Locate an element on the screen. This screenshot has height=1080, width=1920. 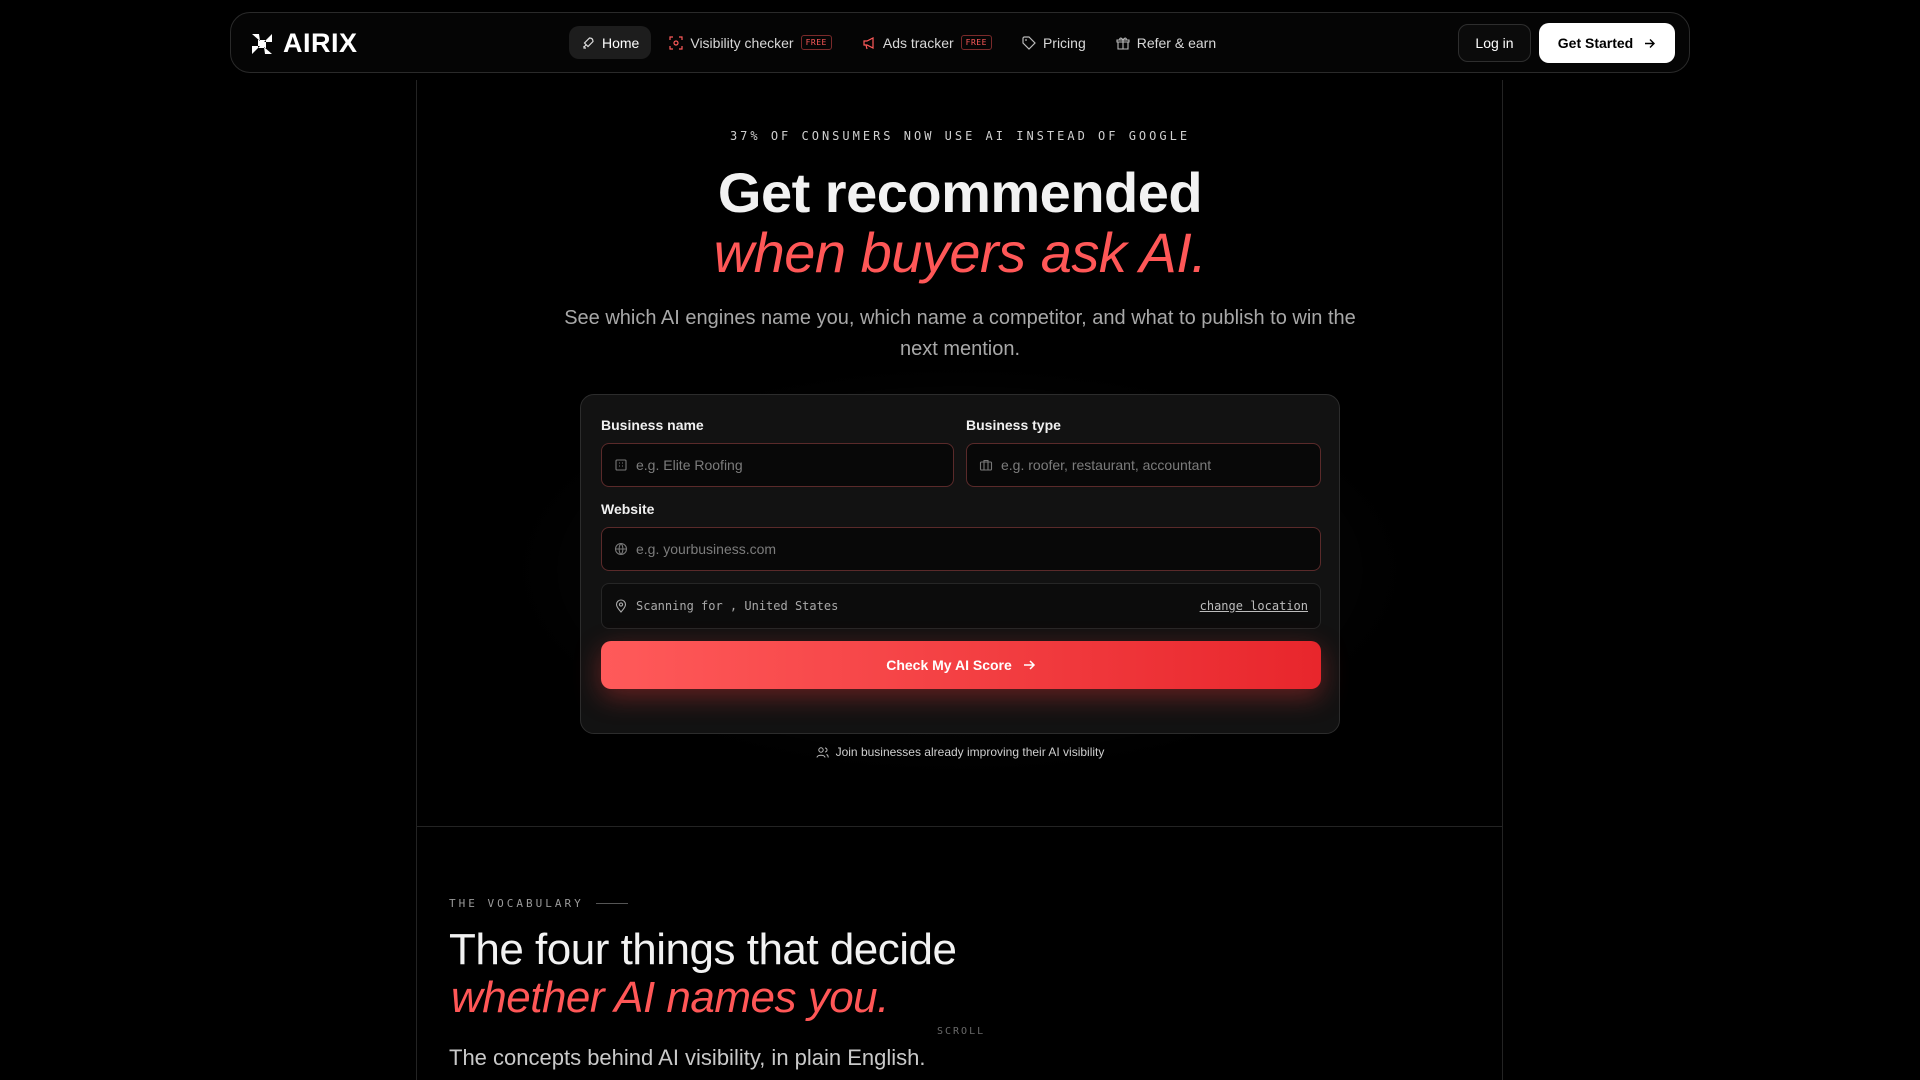
vocabulary-eyebrow: THE VOCABULARY is located at coordinates (538, 903).